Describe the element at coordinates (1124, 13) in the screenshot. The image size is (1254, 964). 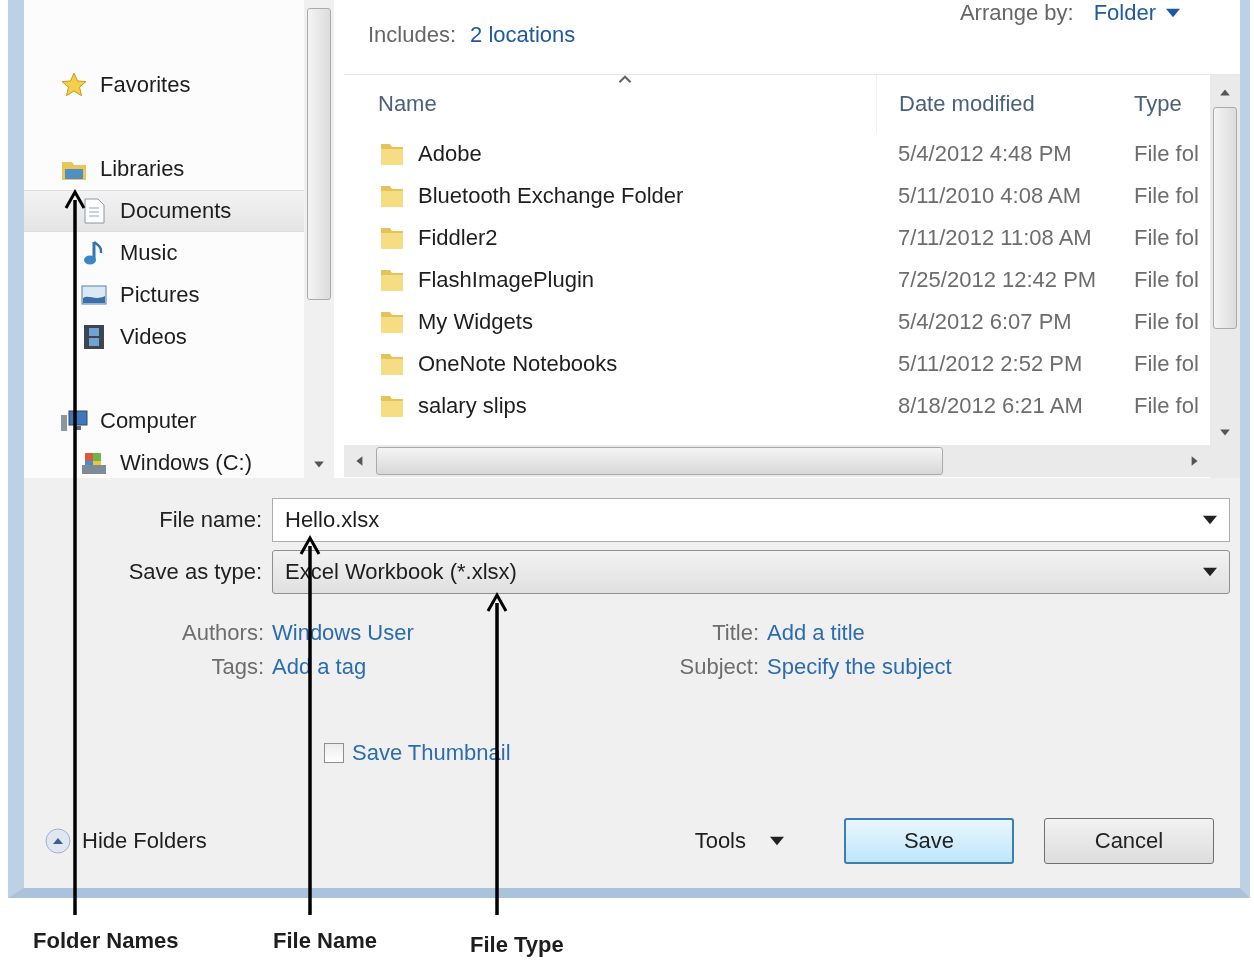
I see `arrange-by-link: Folder` at that location.